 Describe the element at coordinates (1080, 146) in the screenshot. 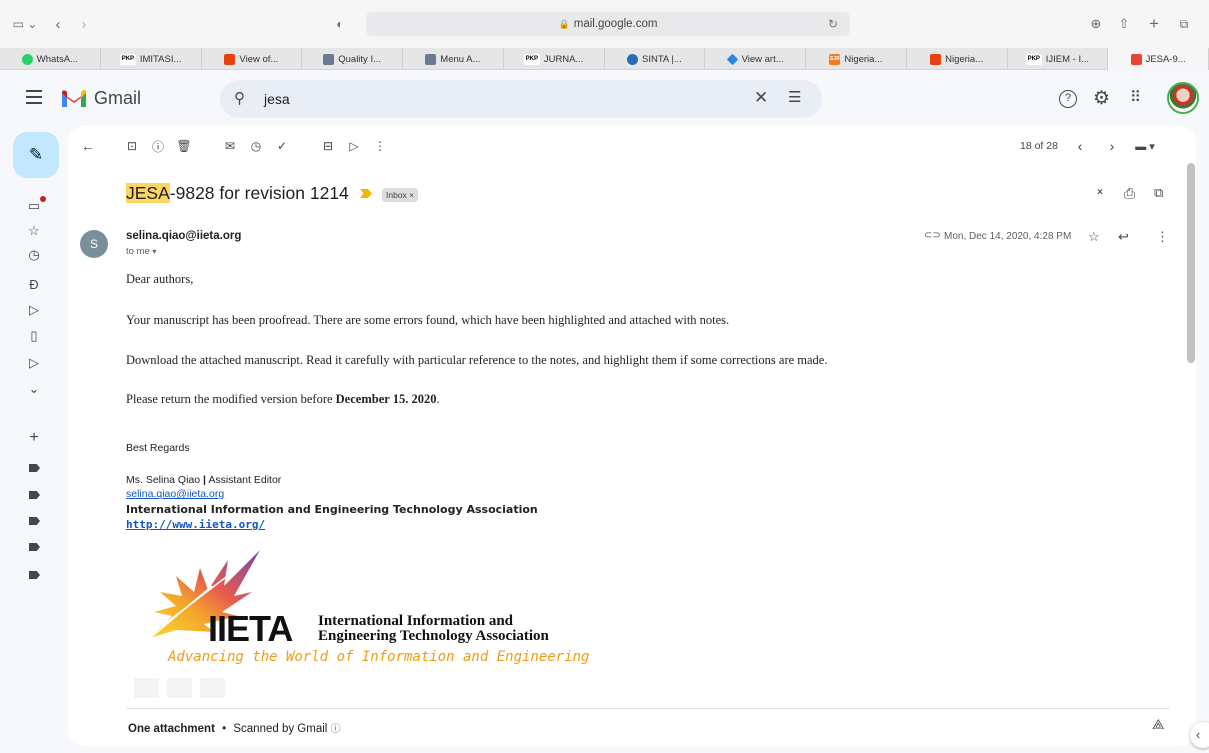

I see `newer-chevron-icon: ‹` at that location.